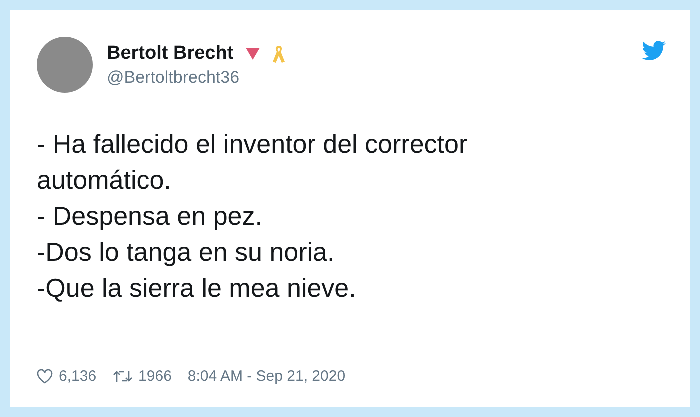 Image resolution: width=700 pixels, height=417 pixels. I want to click on retweet-icon, so click(122, 376).